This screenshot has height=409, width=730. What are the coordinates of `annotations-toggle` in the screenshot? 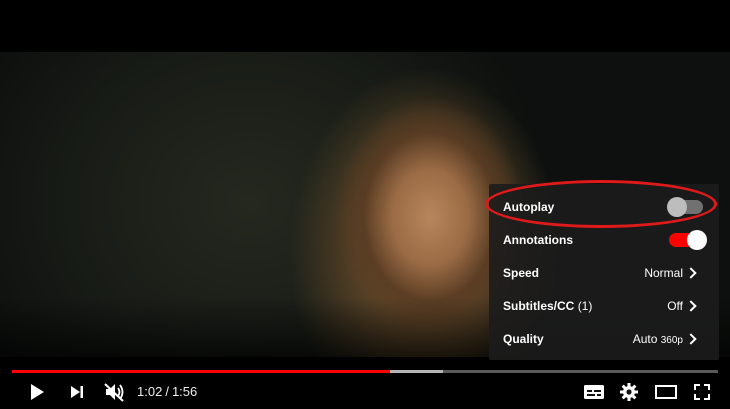 It's located at (688, 239).